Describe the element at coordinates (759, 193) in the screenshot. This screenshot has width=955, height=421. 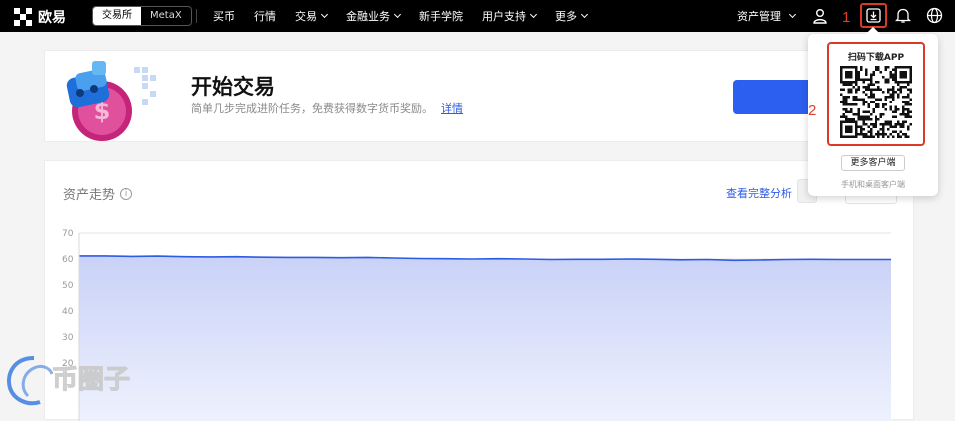
I see `full-analysis-link: 查看完整分析` at that location.